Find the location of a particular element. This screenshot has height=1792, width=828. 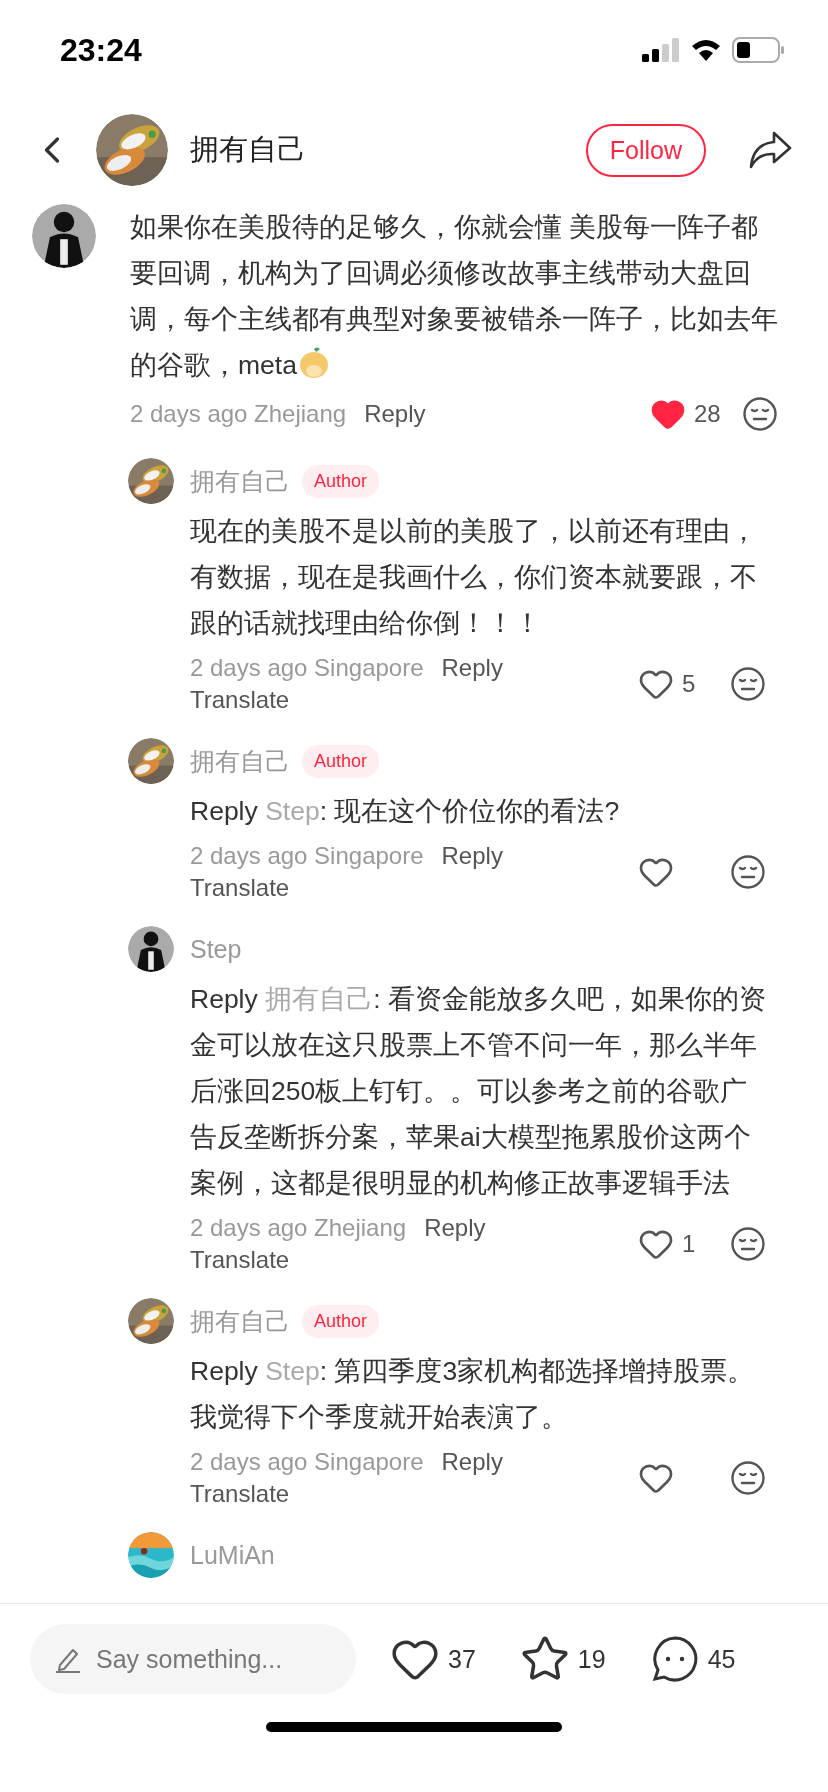

author-name: 拥有自己 is located at coordinates (248, 149).